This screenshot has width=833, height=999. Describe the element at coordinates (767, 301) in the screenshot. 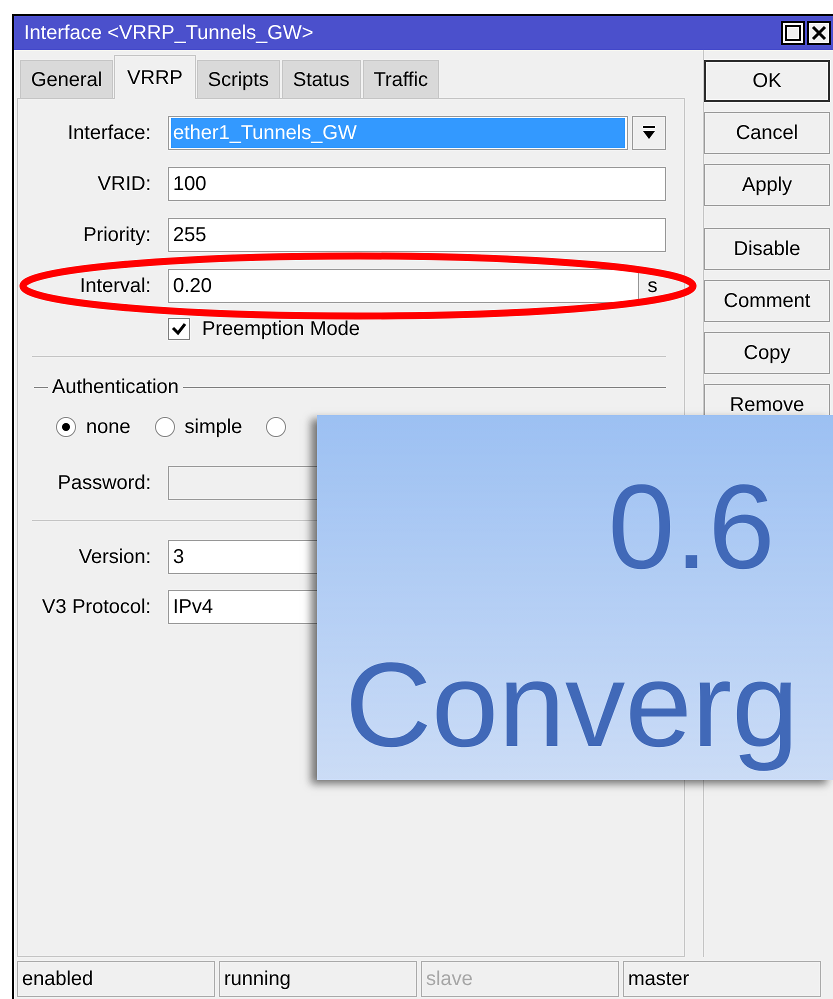

I see `dialog-button: Comment` at that location.